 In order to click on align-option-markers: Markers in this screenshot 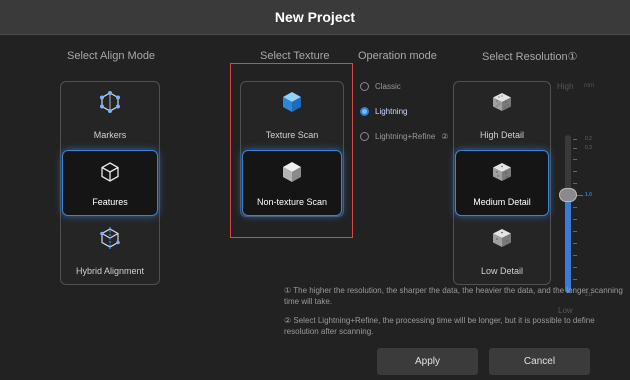, I will do `click(110, 115)`.